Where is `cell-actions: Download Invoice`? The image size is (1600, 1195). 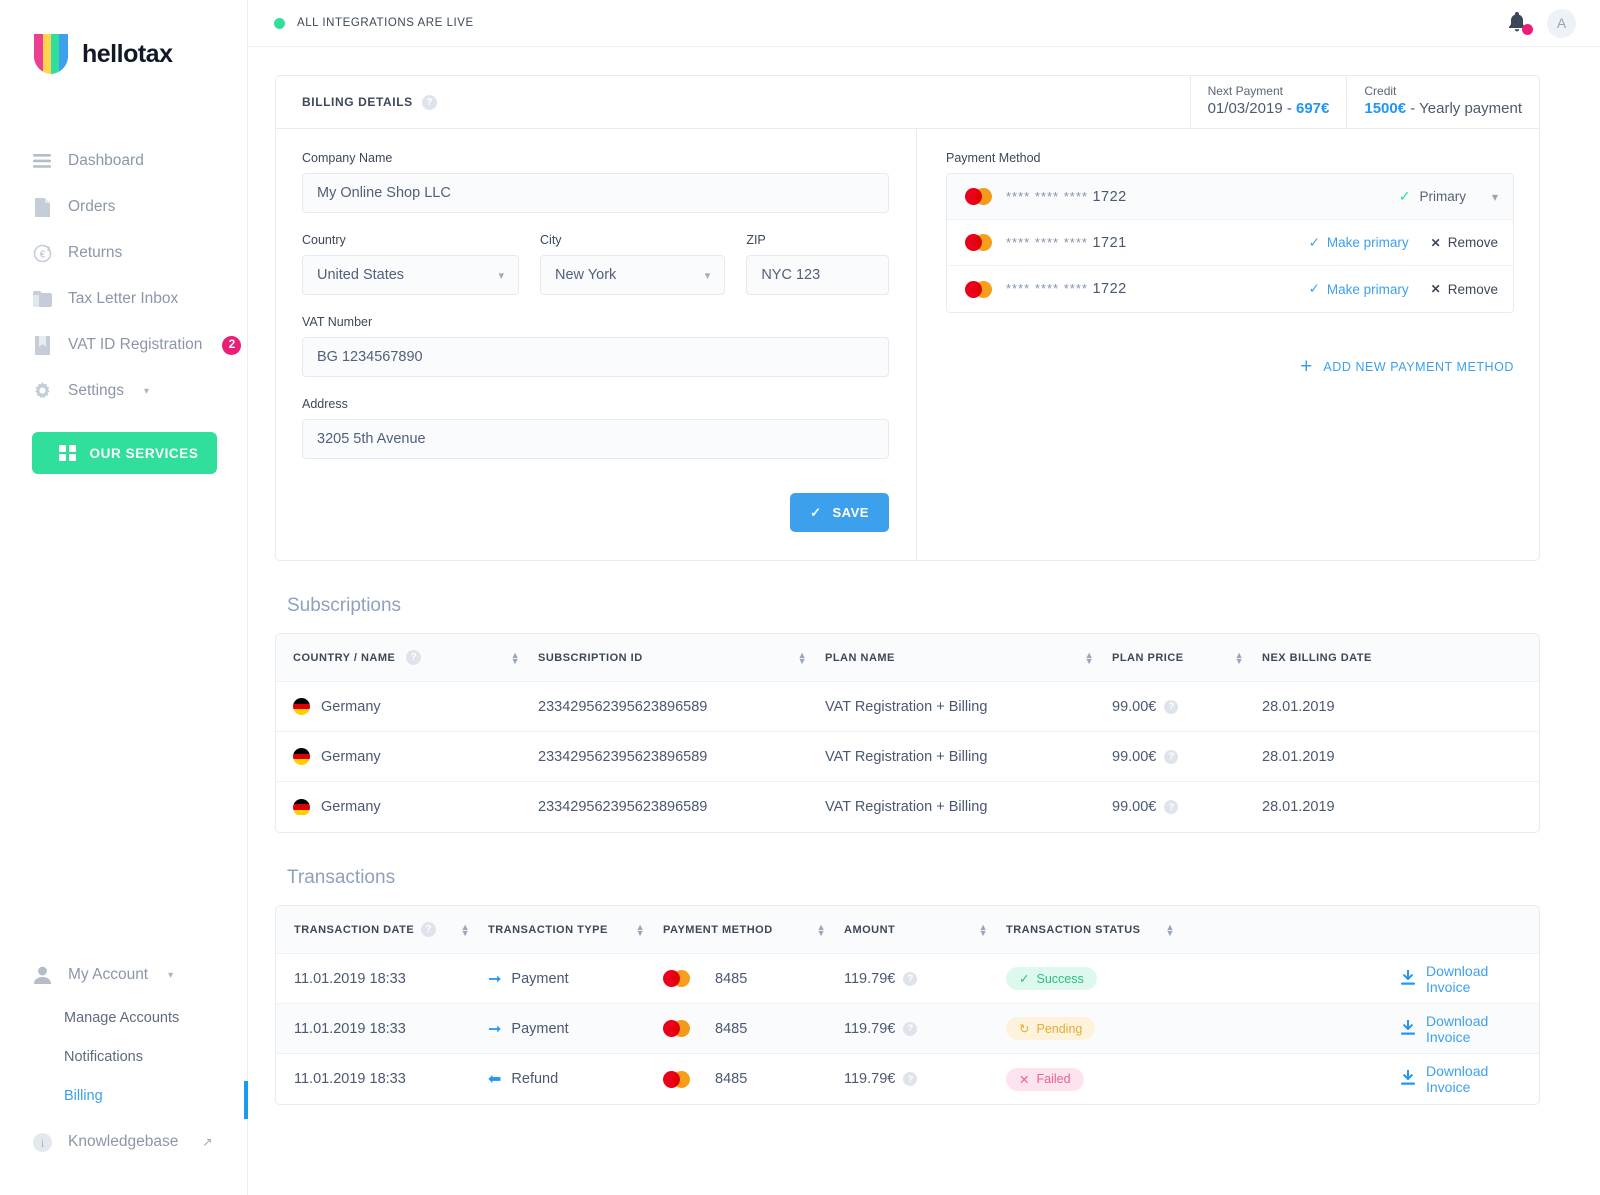 cell-actions: Download Invoice is located at coordinates (1470, 979).